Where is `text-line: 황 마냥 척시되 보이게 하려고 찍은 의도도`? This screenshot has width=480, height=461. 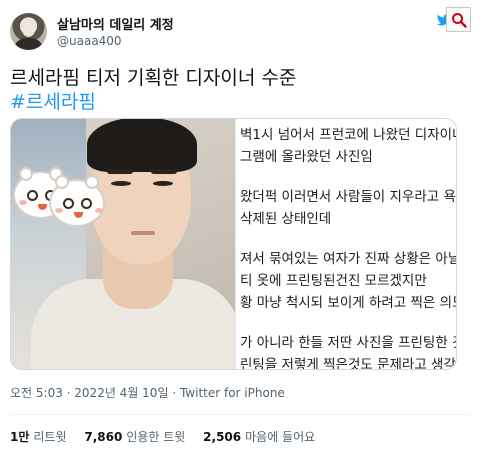 text-line: 황 마냥 척시되 보이게 하려고 찍은 의도도 is located at coordinates (348, 303).